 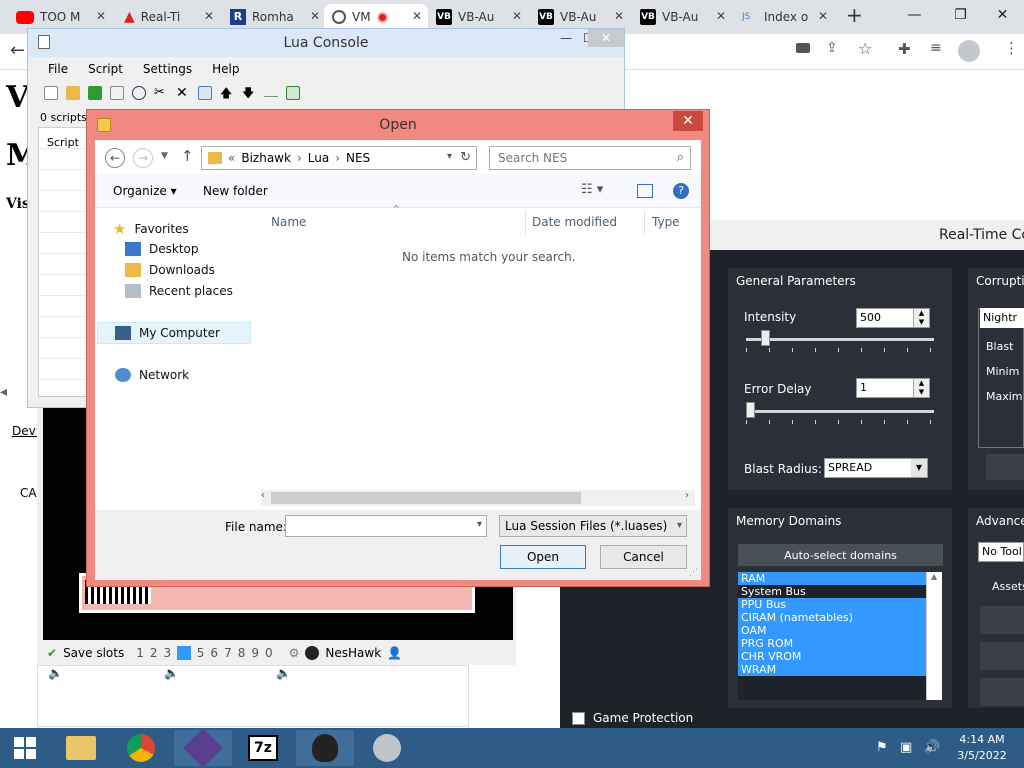 What do you see at coordinates (255, 653) in the screenshot?
I see `save-slot-9: 9` at bounding box center [255, 653].